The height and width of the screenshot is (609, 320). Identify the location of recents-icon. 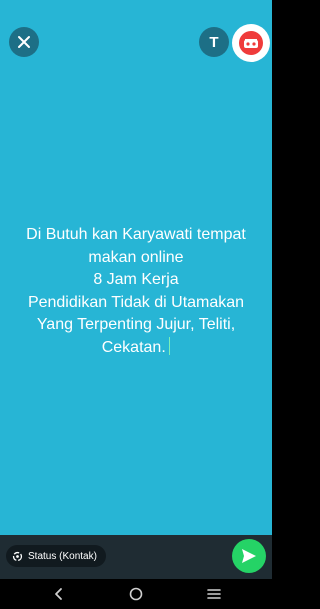
(214, 594).